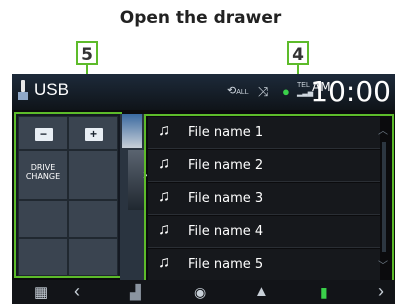 Image resolution: width=401 pixels, height=304 pixels. I want to click on list-item: ♫ File name 2, so click(264, 166).